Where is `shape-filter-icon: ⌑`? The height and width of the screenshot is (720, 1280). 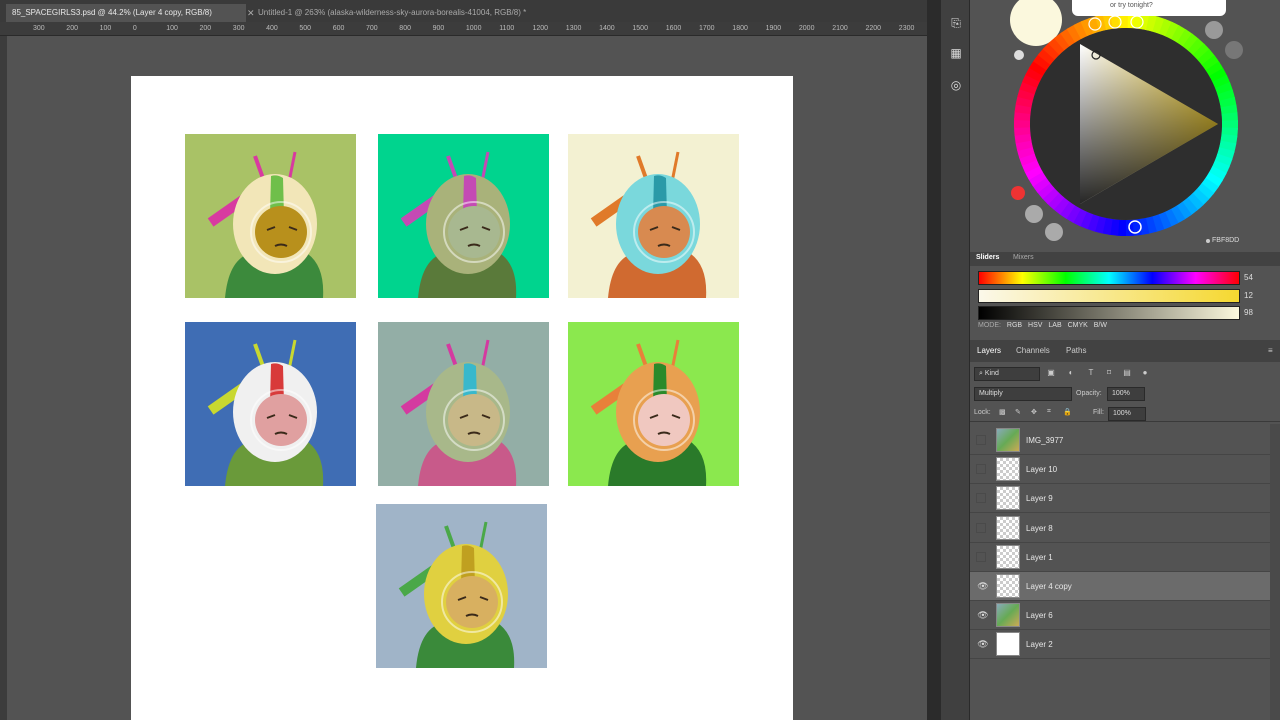
shape-filter-icon: ⌑ is located at coordinates (1109, 373).